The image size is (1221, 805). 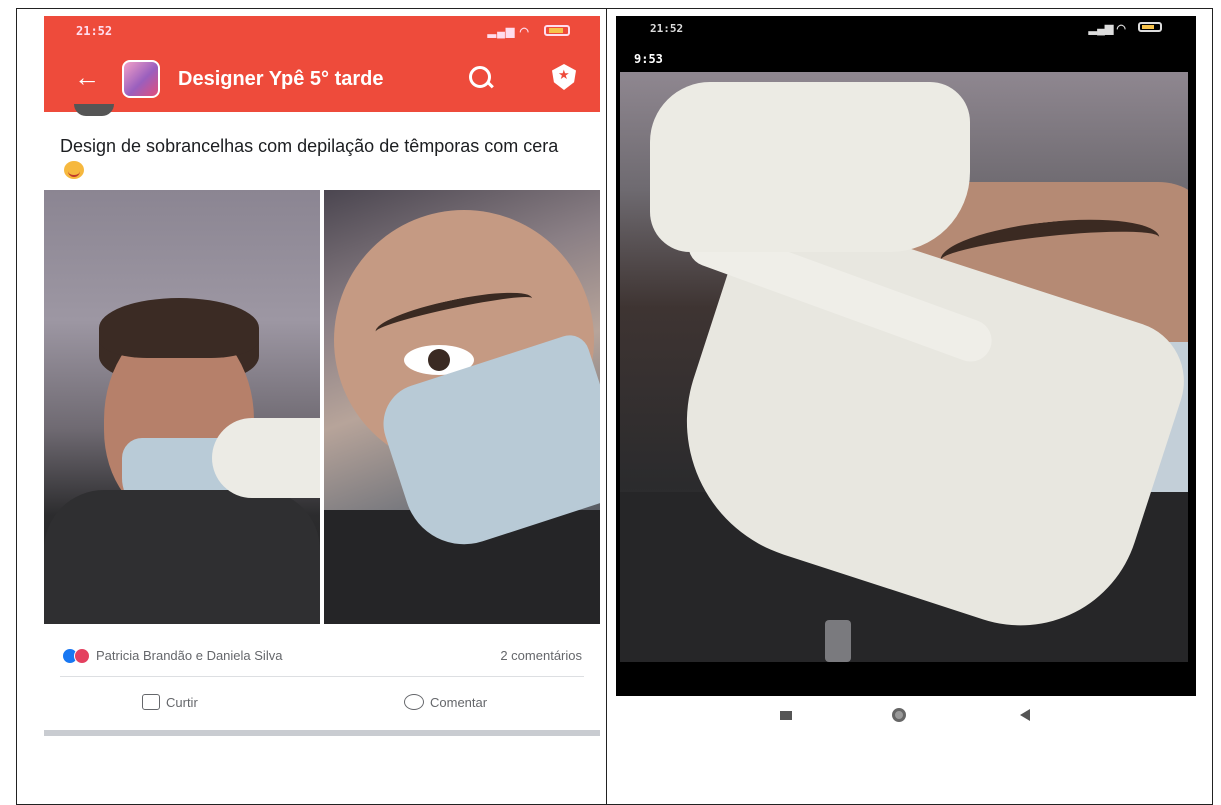 What do you see at coordinates (189, 655) in the screenshot?
I see `reaction-names: Patricia Brandão e Daniela Silva` at bounding box center [189, 655].